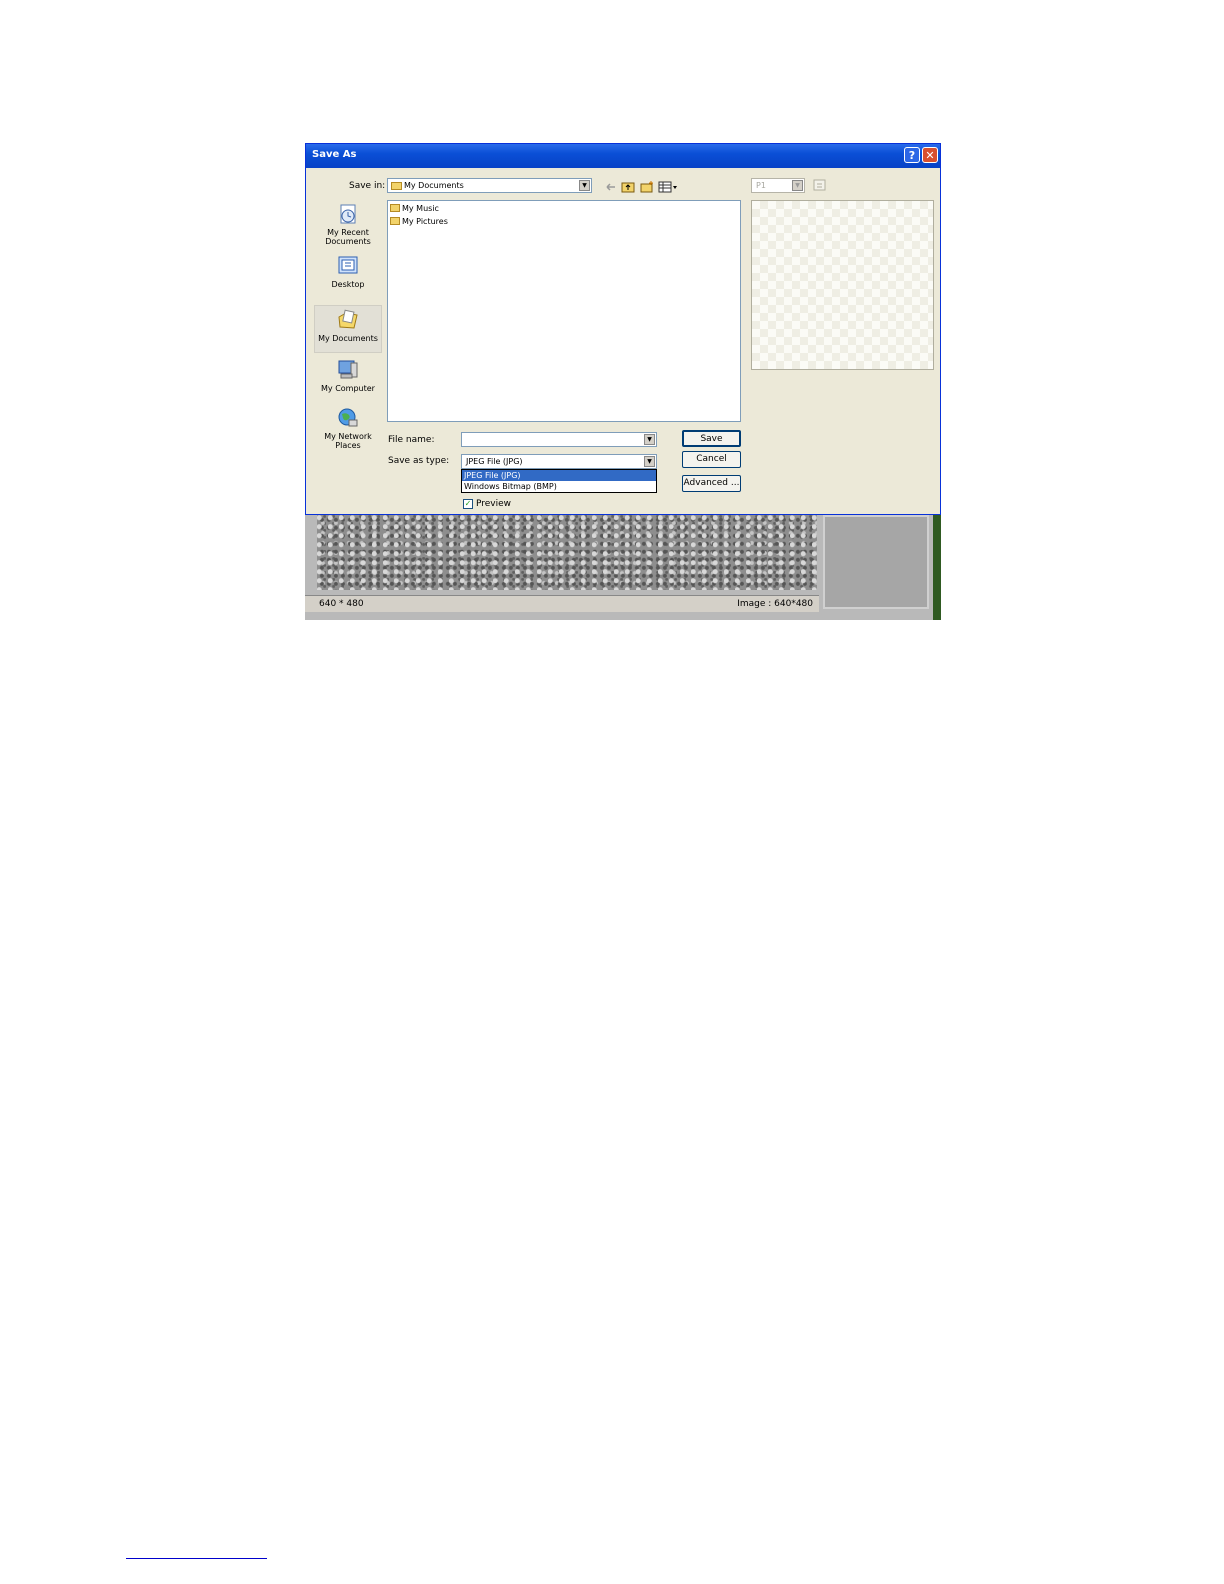  What do you see at coordinates (414, 209) in the screenshot?
I see `file-item-my-music: My Music` at bounding box center [414, 209].